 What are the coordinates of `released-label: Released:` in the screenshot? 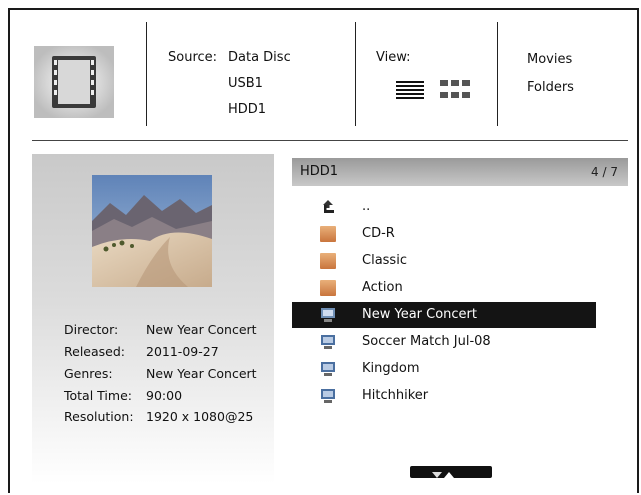 It's located at (94, 351).